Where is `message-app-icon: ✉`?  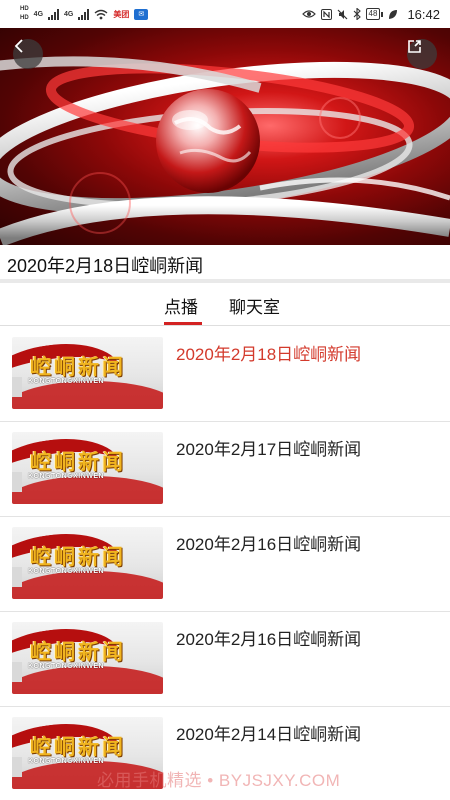 message-app-icon: ✉ is located at coordinates (141, 14).